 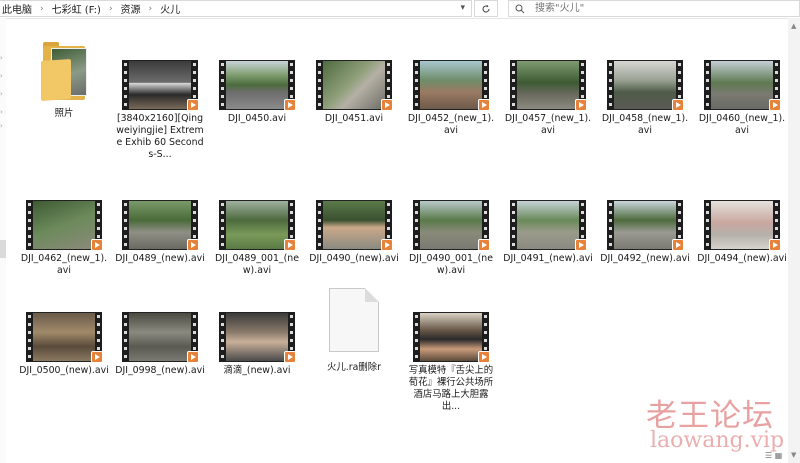 What do you see at coordinates (64, 71) in the screenshot?
I see `folder-icon` at bounding box center [64, 71].